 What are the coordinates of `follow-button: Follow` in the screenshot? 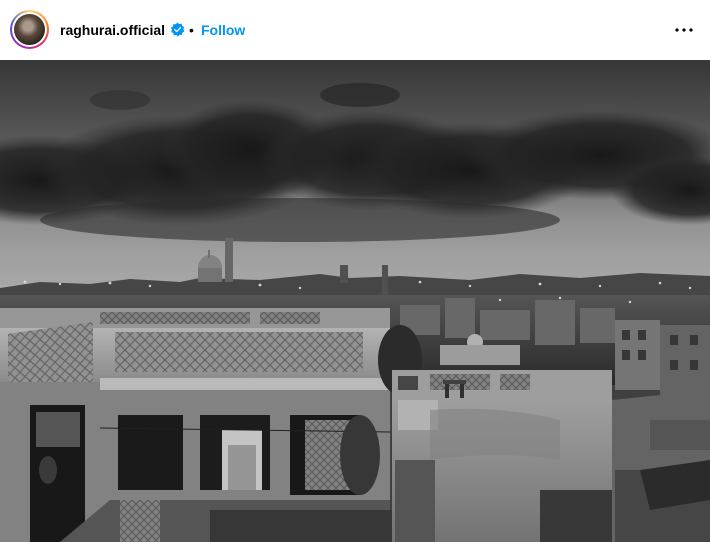 It's located at (223, 30).